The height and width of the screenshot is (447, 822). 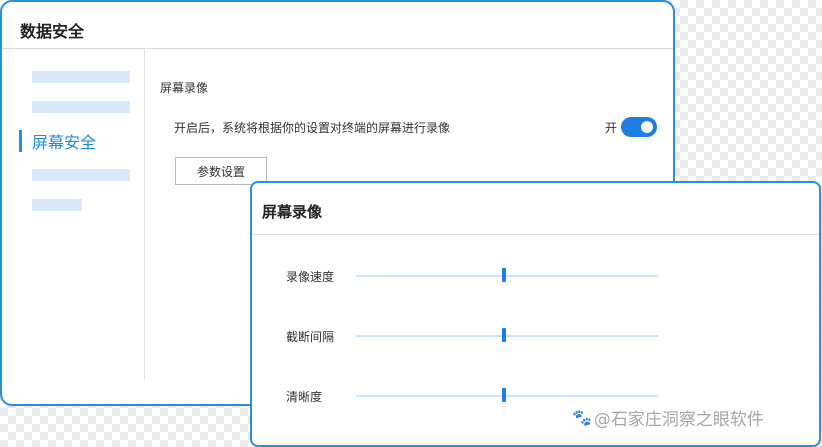 I want to click on slider-label-recording-speed: 录像速度, so click(x=310, y=277).